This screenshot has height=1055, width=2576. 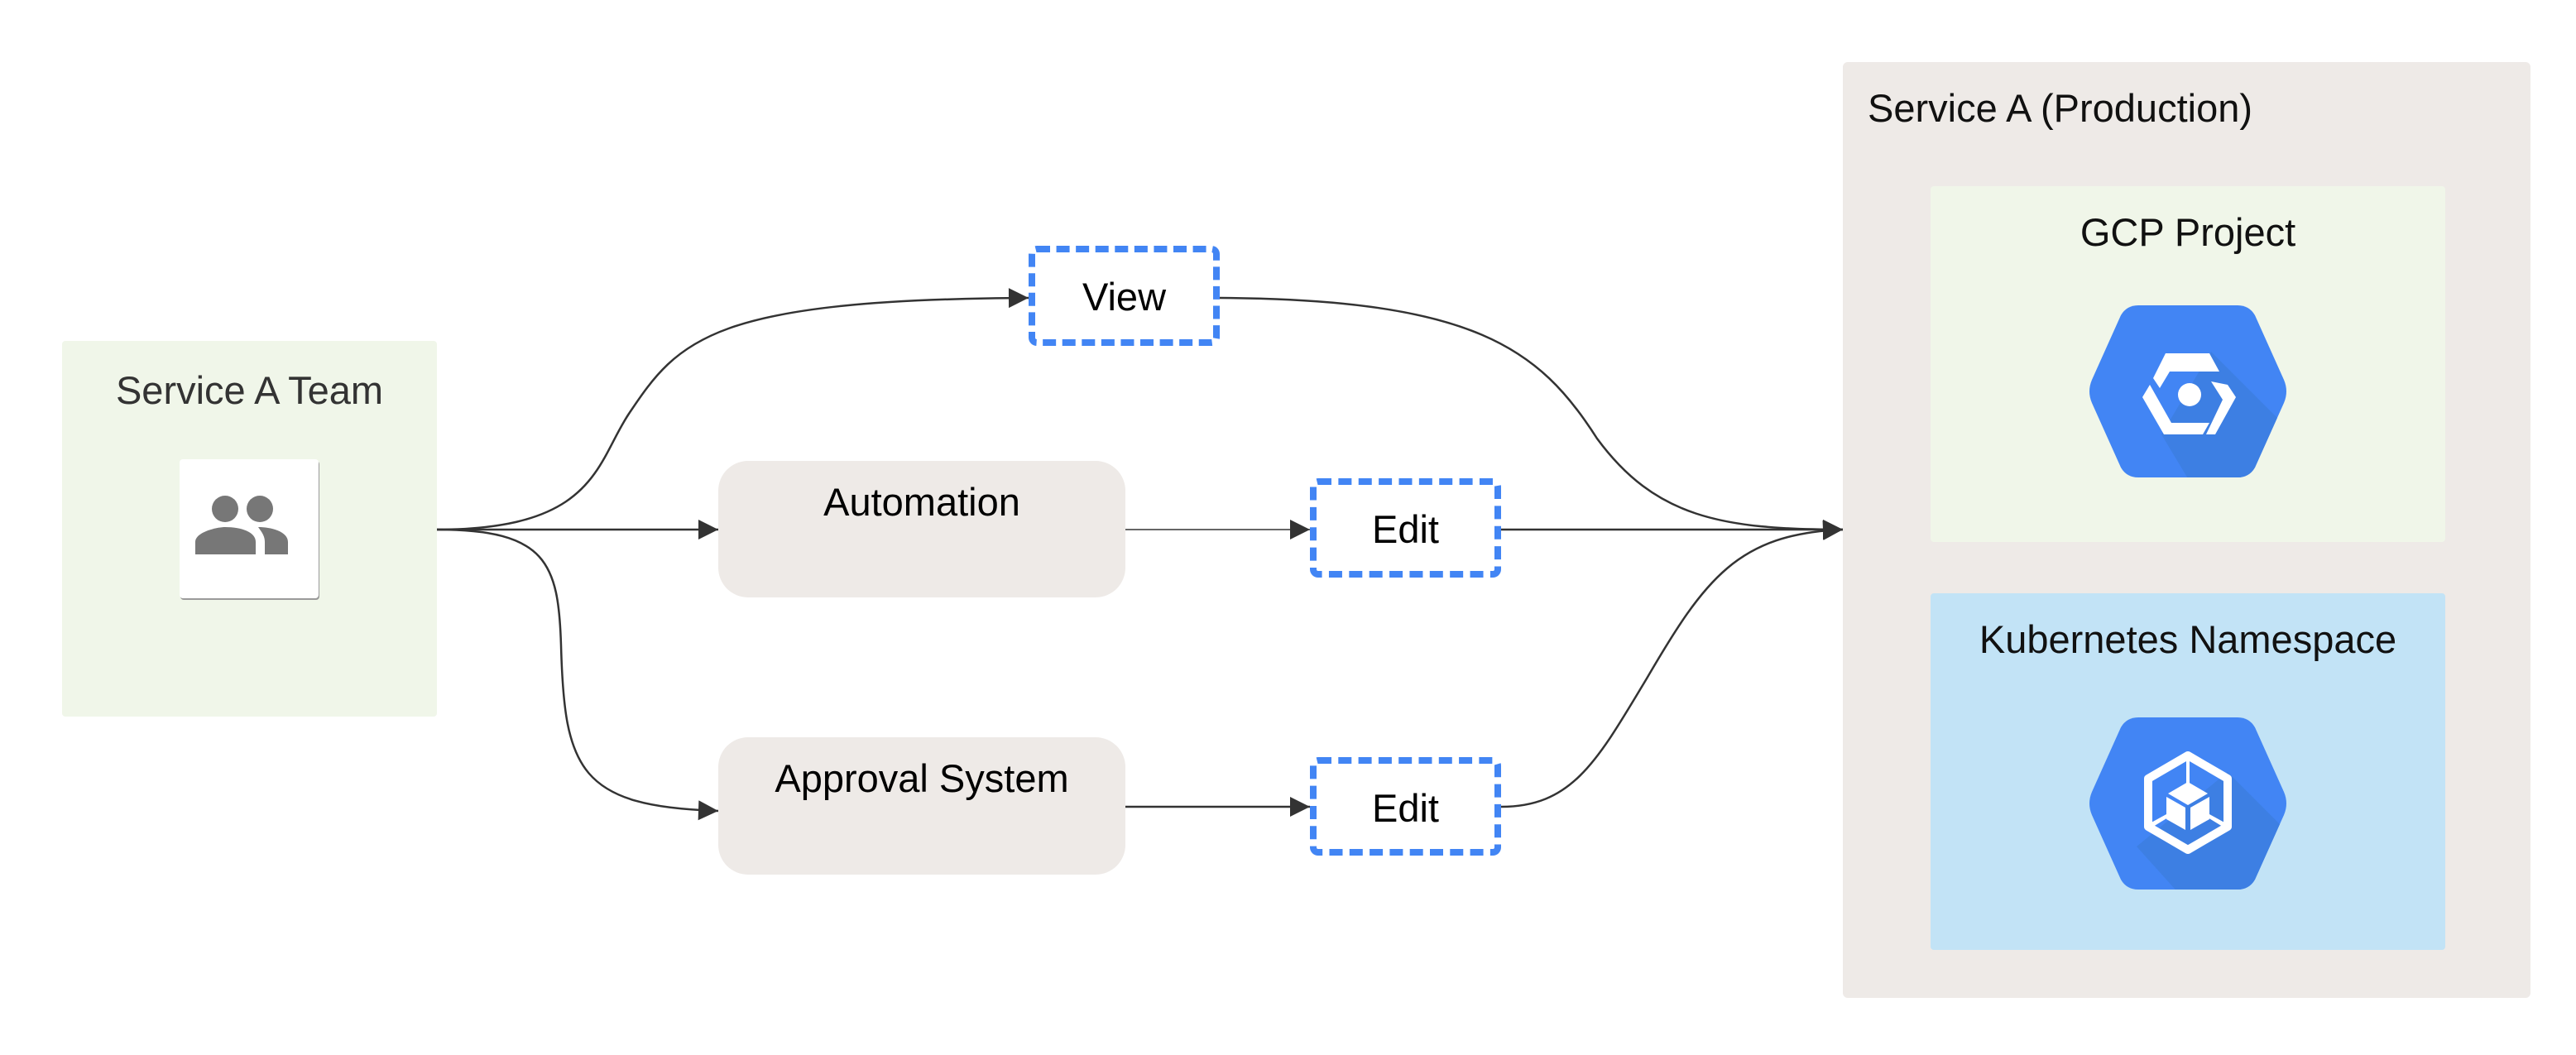 I want to click on view-permission-box: View, so click(x=1125, y=296).